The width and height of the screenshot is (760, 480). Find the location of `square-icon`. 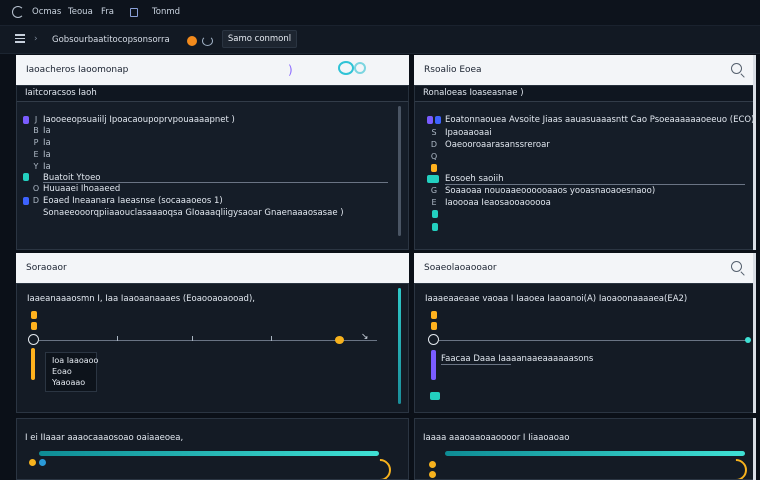

square-icon is located at coordinates (134, 12).